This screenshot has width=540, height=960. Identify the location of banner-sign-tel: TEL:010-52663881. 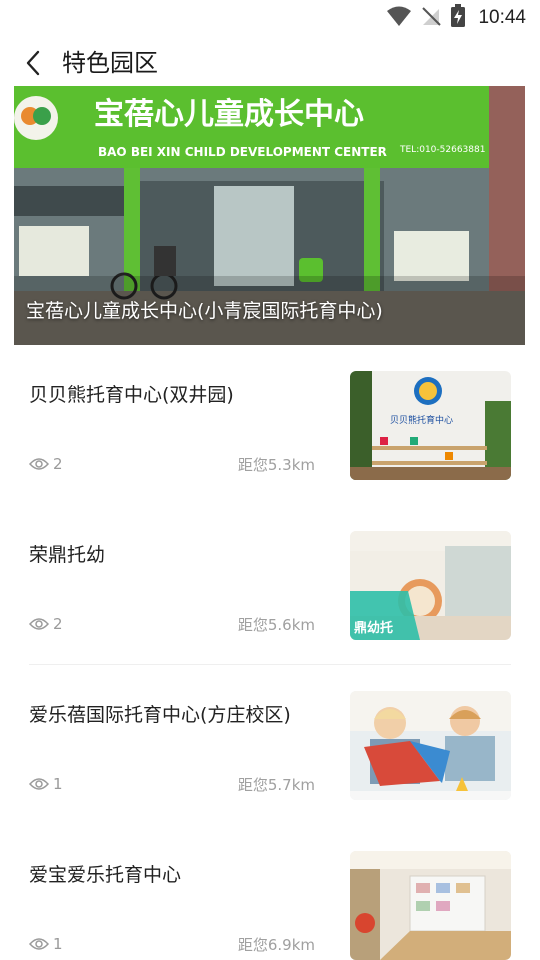
(442, 150).